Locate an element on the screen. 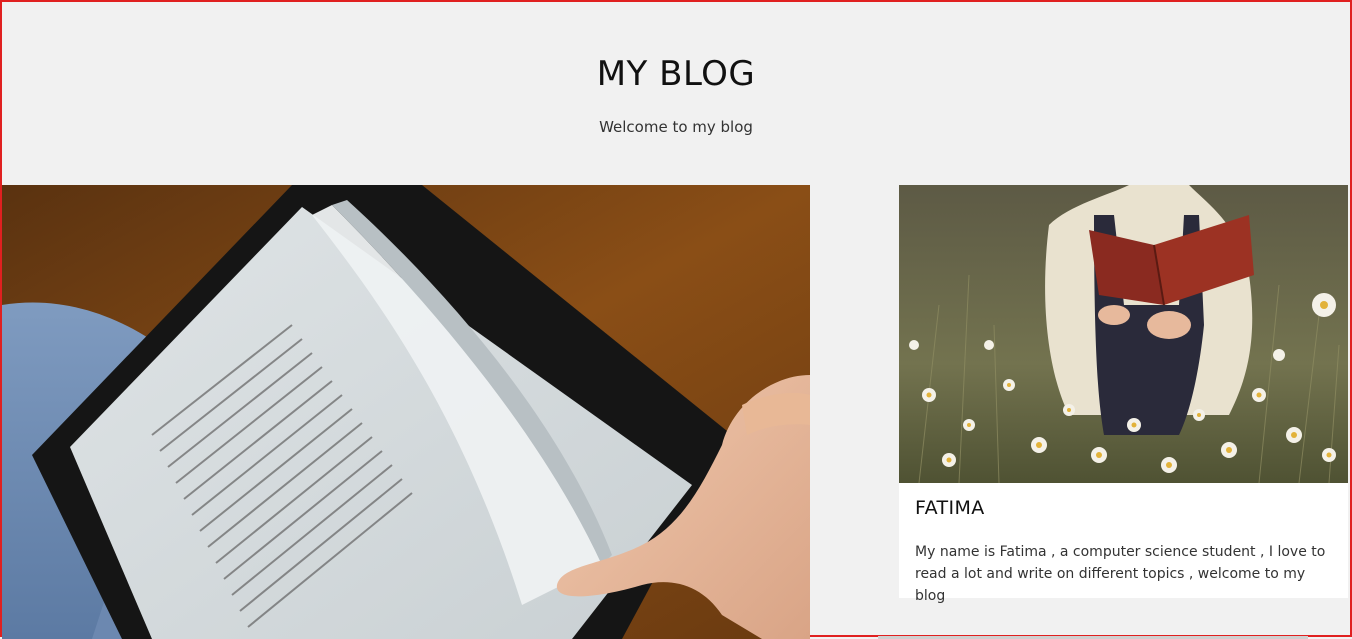 The width and height of the screenshot is (1352, 639). page-subtitle: Welcome to my blog is located at coordinates (676, 127).